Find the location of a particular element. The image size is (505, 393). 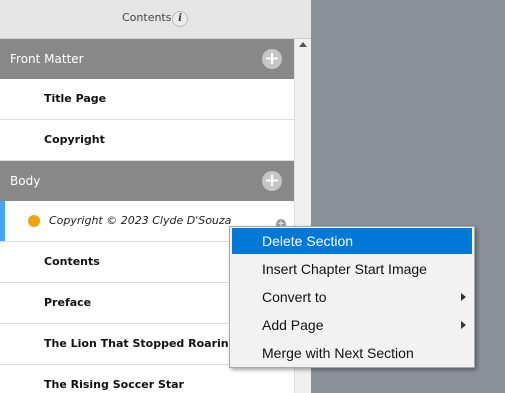

menu-item-convert-to: Convert to is located at coordinates (352, 297).